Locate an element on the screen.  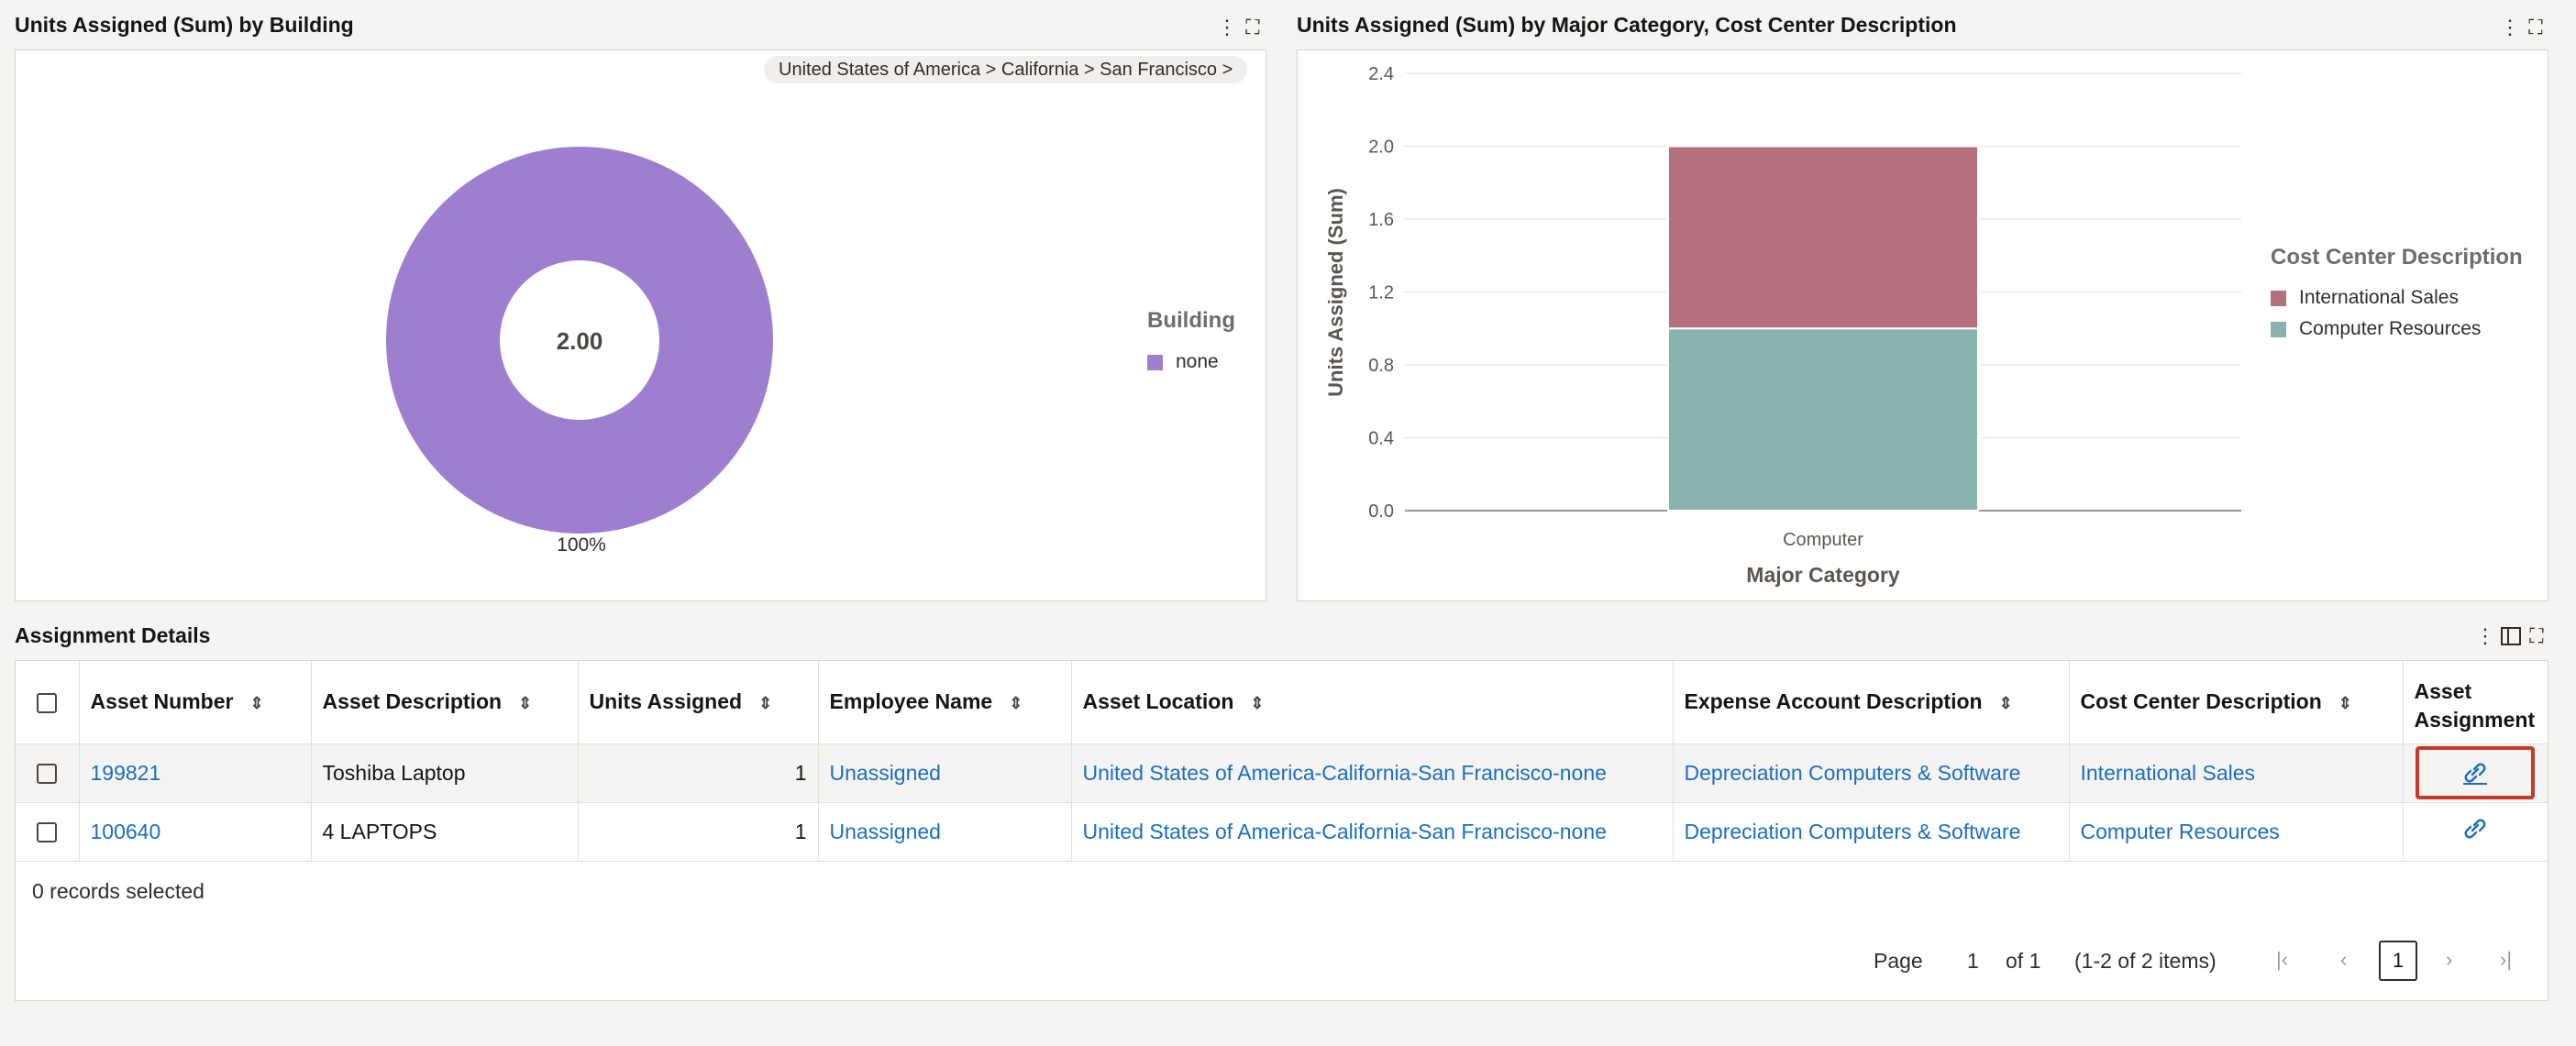
col-units-assigned-label: Units Assigned is located at coordinates (666, 701).